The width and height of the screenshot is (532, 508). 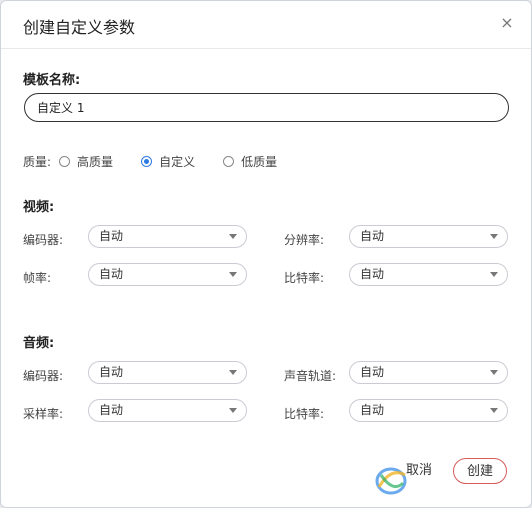 What do you see at coordinates (177, 161) in the screenshot?
I see `radio-label: 自定义` at bounding box center [177, 161].